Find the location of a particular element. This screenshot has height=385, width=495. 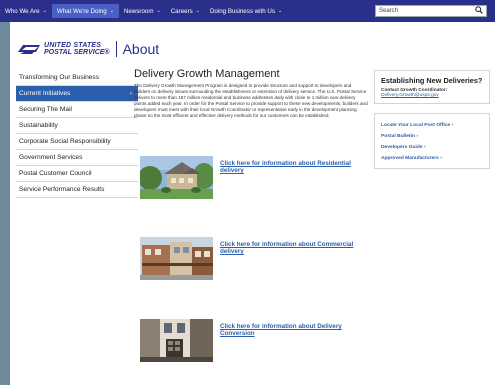

site-header: UNITED STATES POSTAL SERVICE® About is located at coordinates (88, 49).